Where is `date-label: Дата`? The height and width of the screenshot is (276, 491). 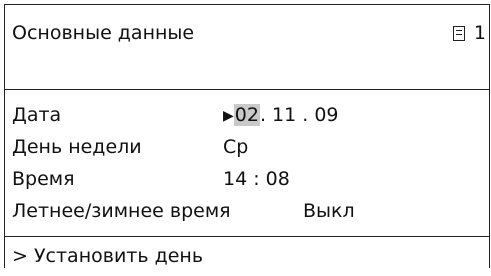
date-label: Дата is located at coordinates (37, 115).